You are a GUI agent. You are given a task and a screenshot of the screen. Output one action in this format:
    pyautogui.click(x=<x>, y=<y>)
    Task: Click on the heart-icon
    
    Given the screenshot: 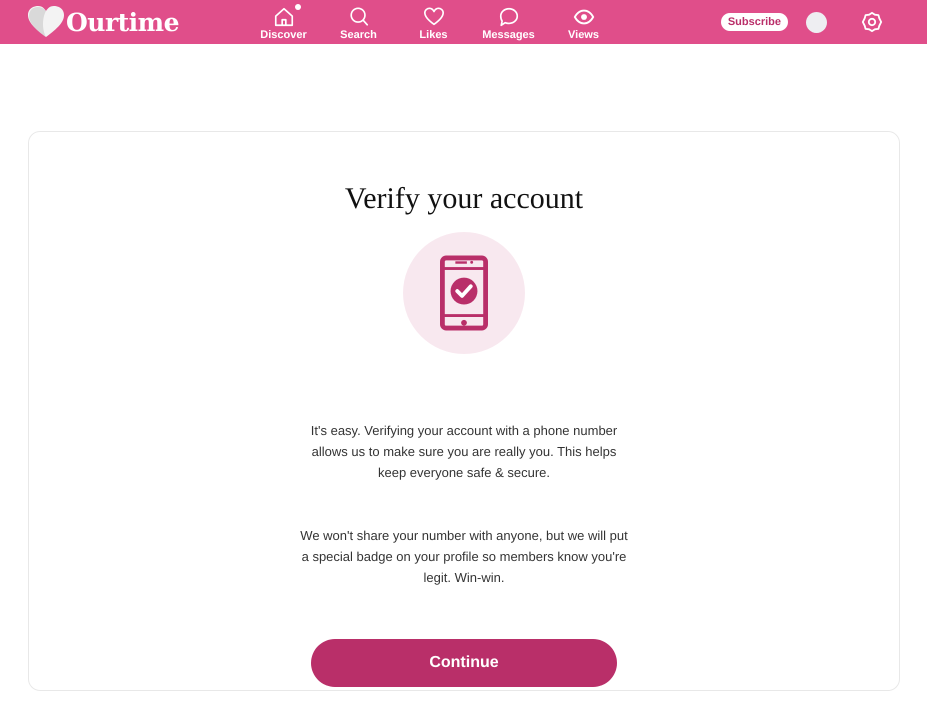 What is the action you would take?
    pyautogui.click(x=433, y=17)
    